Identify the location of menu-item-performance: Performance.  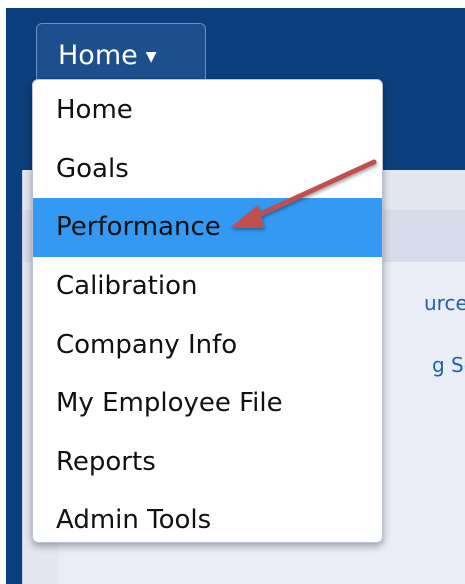
(207, 227).